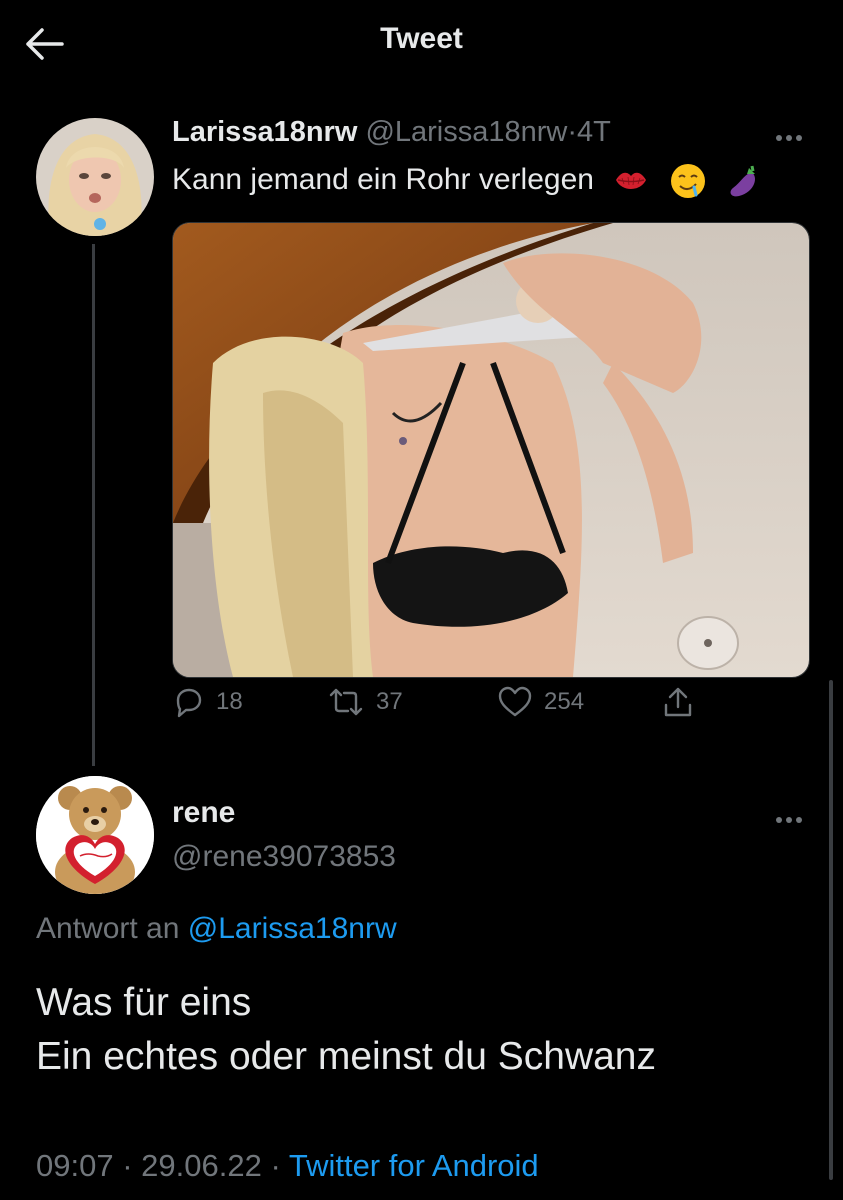 This screenshot has height=1200, width=843. What do you see at coordinates (744, 181) in the screenshot?
I see `eggplant-icon` at bounding box center [744, 181].